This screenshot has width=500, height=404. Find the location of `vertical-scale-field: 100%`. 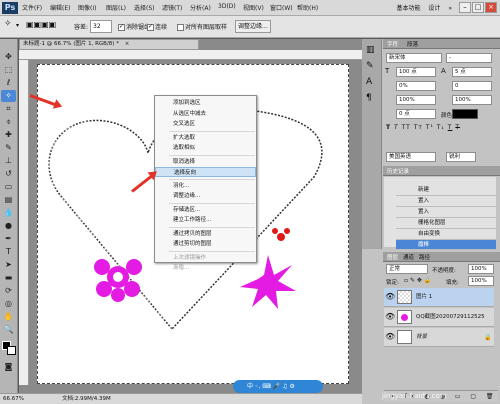

vertical-scale-field: 100% is located at coordinates (416, 100).